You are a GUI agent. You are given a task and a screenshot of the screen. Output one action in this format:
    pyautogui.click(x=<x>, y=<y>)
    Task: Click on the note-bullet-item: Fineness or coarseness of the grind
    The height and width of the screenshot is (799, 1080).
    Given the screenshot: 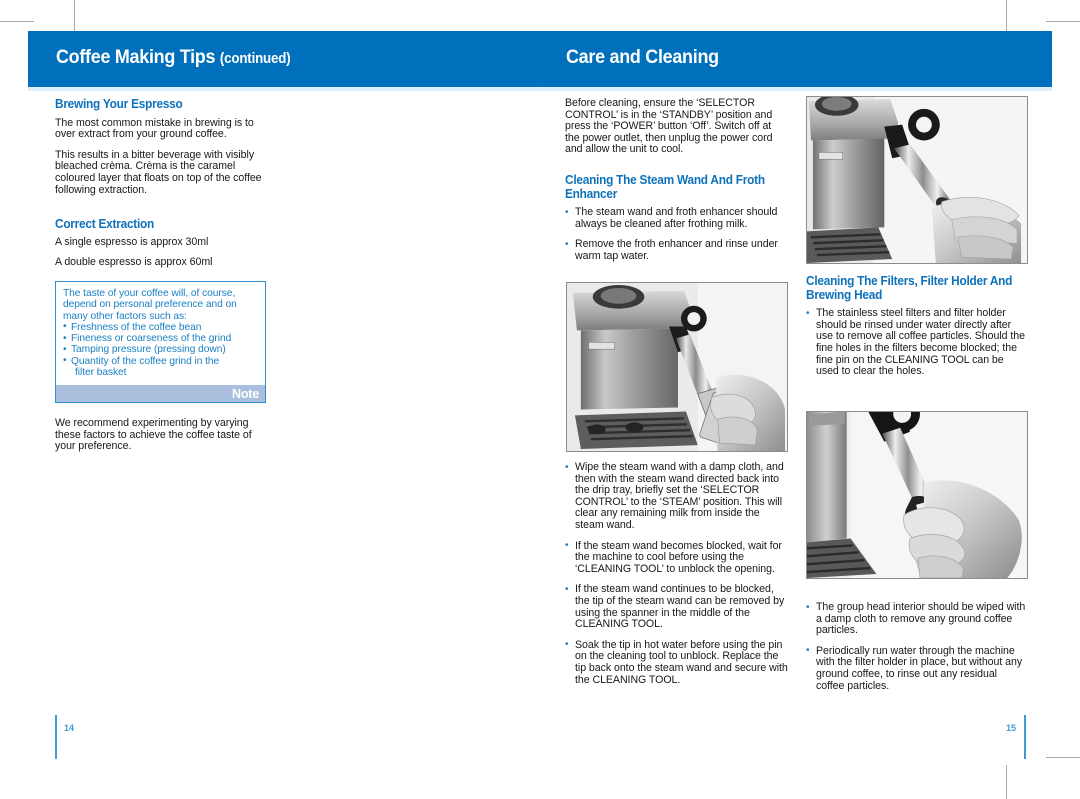 What is the action you would take?
    pyautogui.click(x=160, y=339)
    